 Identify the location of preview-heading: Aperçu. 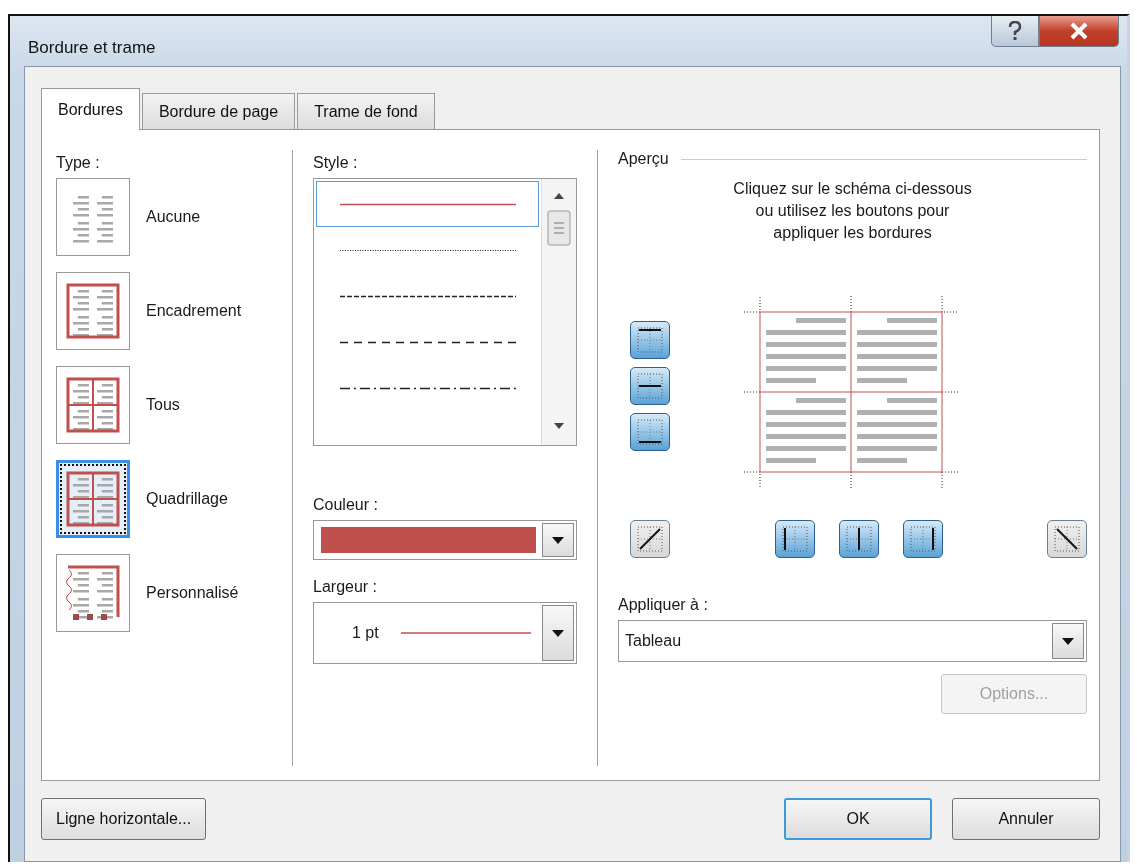
(643, 159).